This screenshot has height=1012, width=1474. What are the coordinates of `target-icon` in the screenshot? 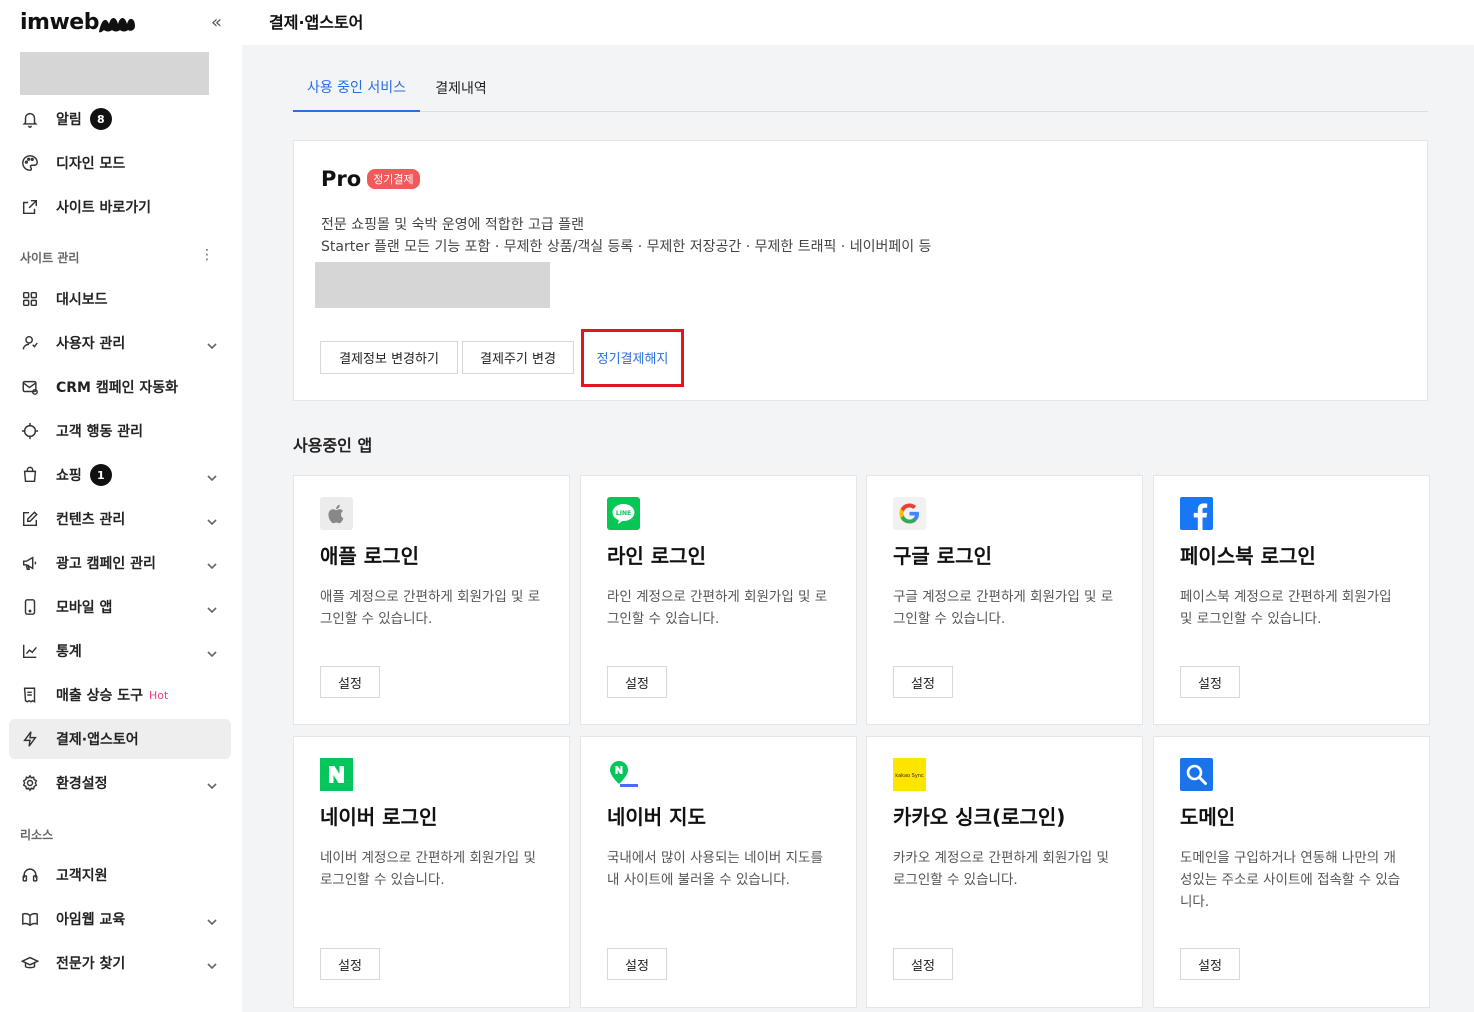 It's located at (30, 431).